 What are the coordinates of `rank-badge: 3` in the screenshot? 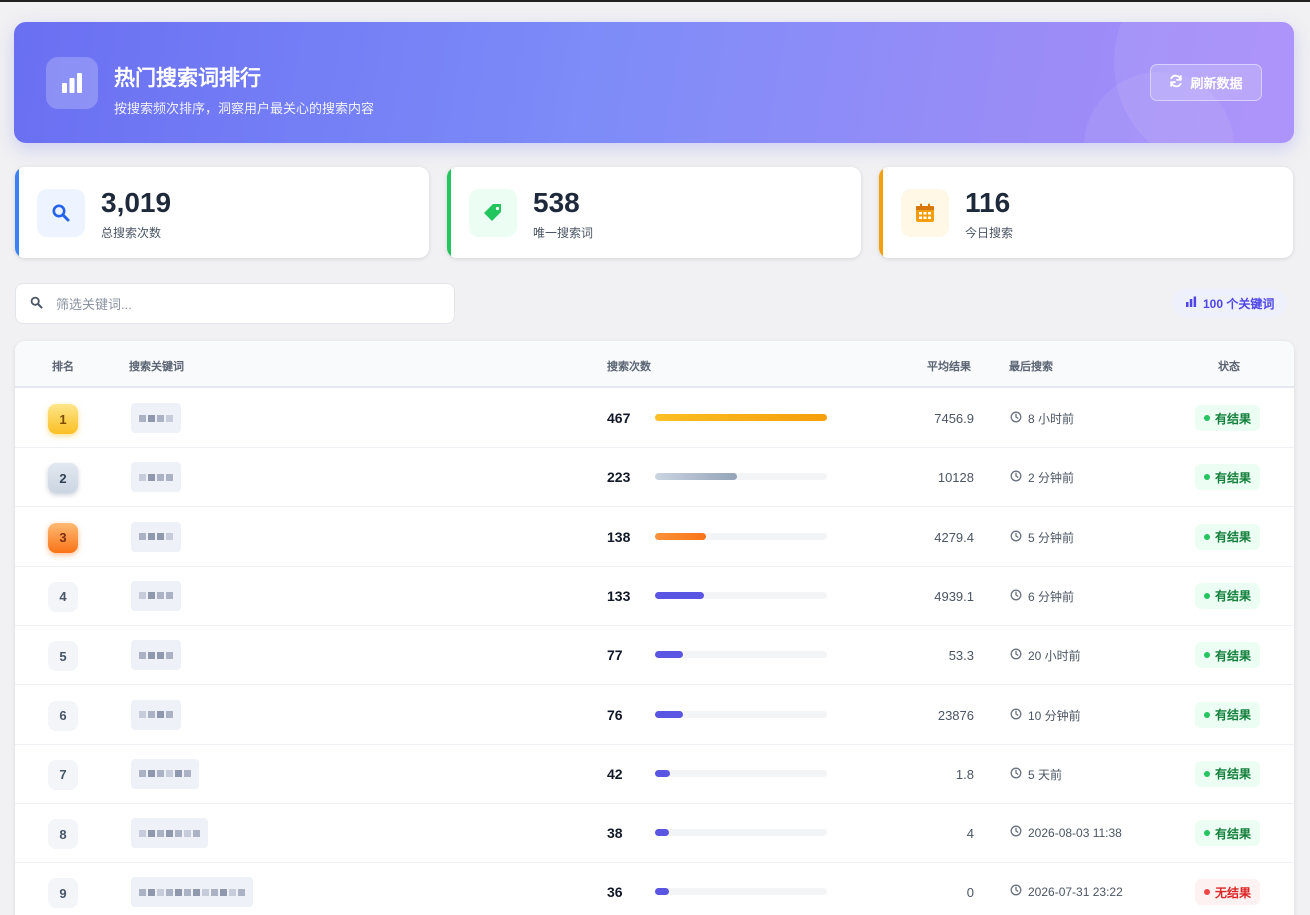 It's located at (63, 537).